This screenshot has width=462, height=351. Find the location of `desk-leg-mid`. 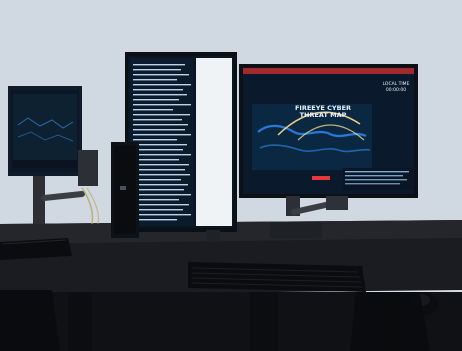

desk-leg-mid is located at coordinates (264, 321).